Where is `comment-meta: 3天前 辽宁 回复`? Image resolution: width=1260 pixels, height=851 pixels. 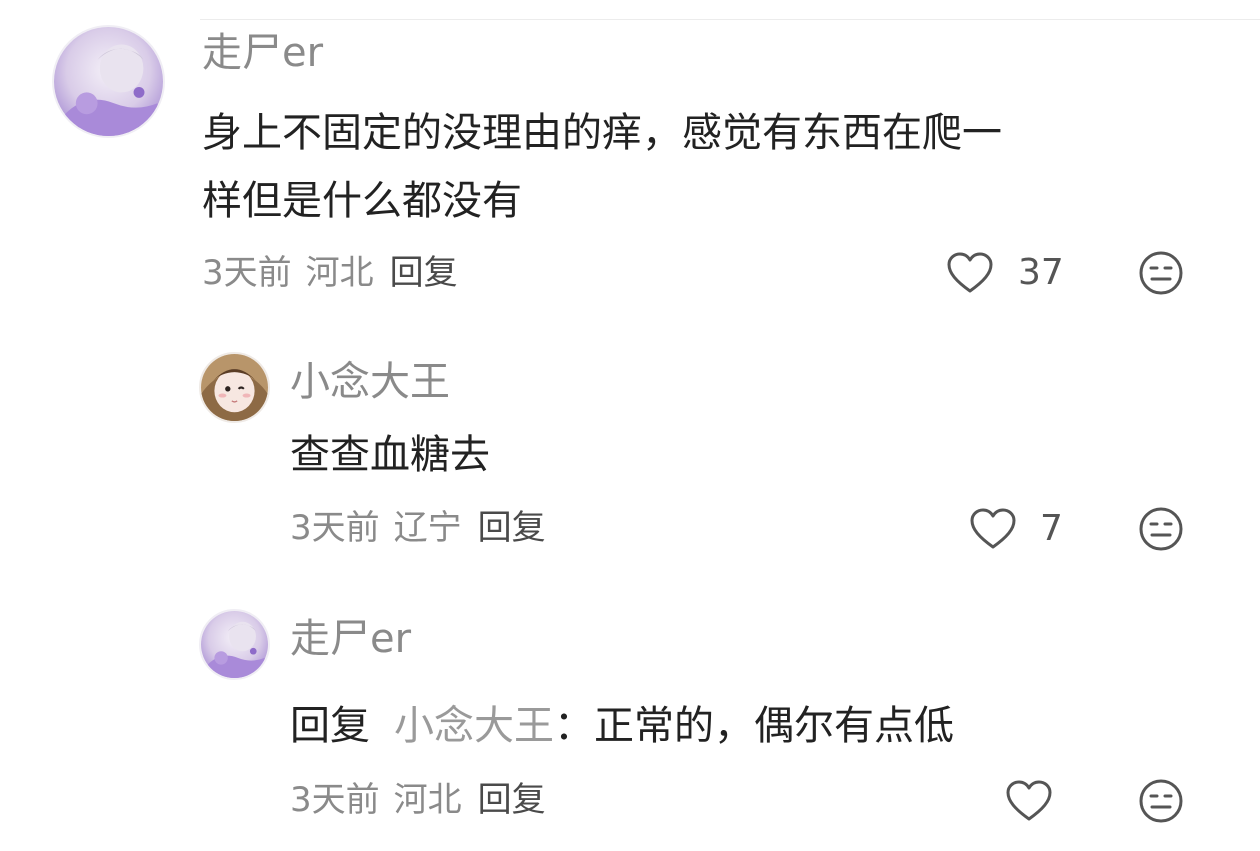 comment-meta: 3天前 辽宁 回复 is located at coordinates (418, 528).